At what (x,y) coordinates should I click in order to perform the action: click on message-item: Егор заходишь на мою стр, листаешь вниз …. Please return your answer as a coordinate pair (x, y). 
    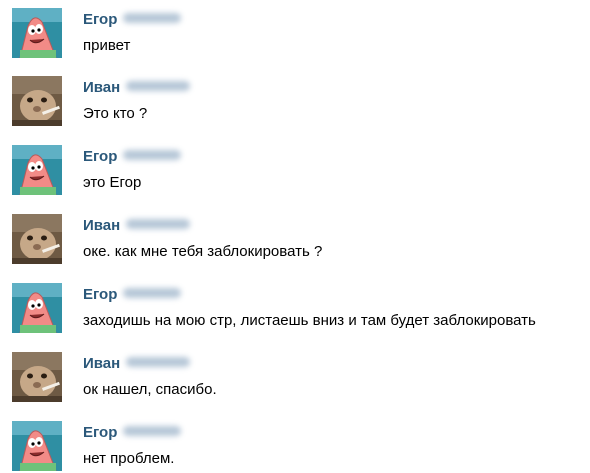
    Looking at the image, I should click on (295, 305).